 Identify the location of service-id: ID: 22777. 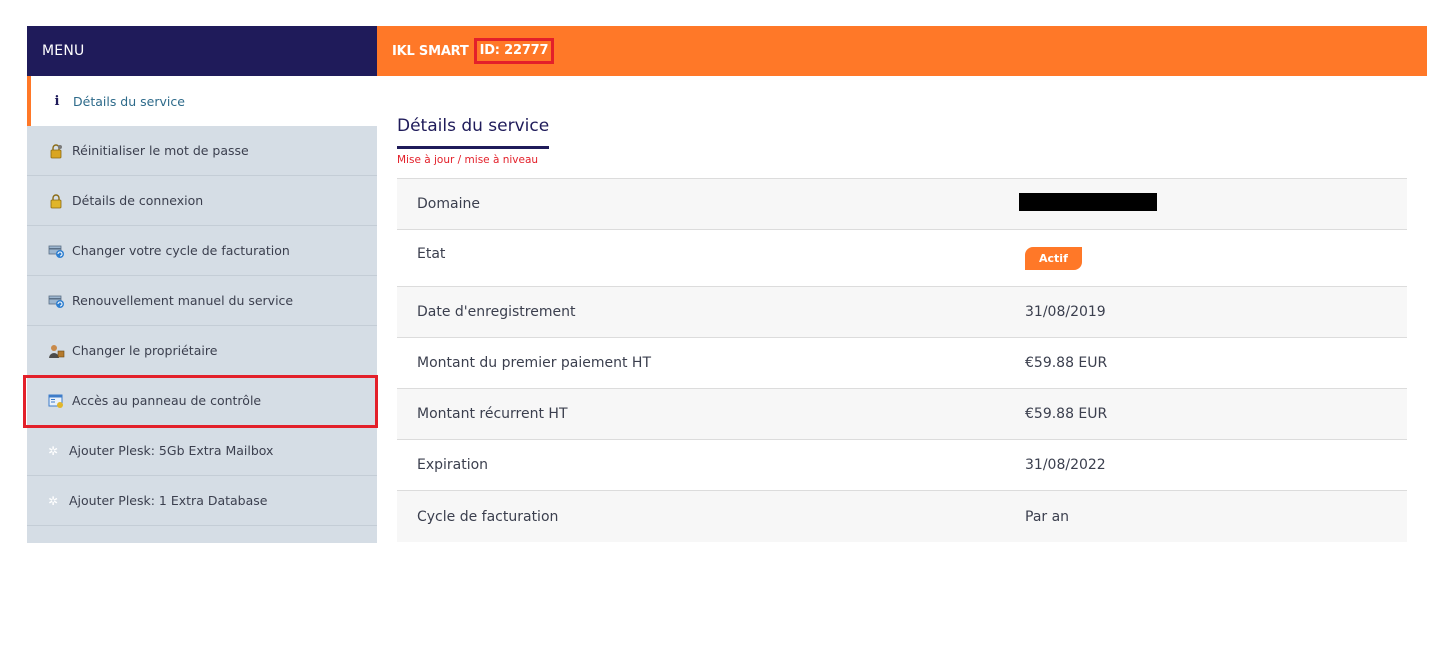
(514, 51).